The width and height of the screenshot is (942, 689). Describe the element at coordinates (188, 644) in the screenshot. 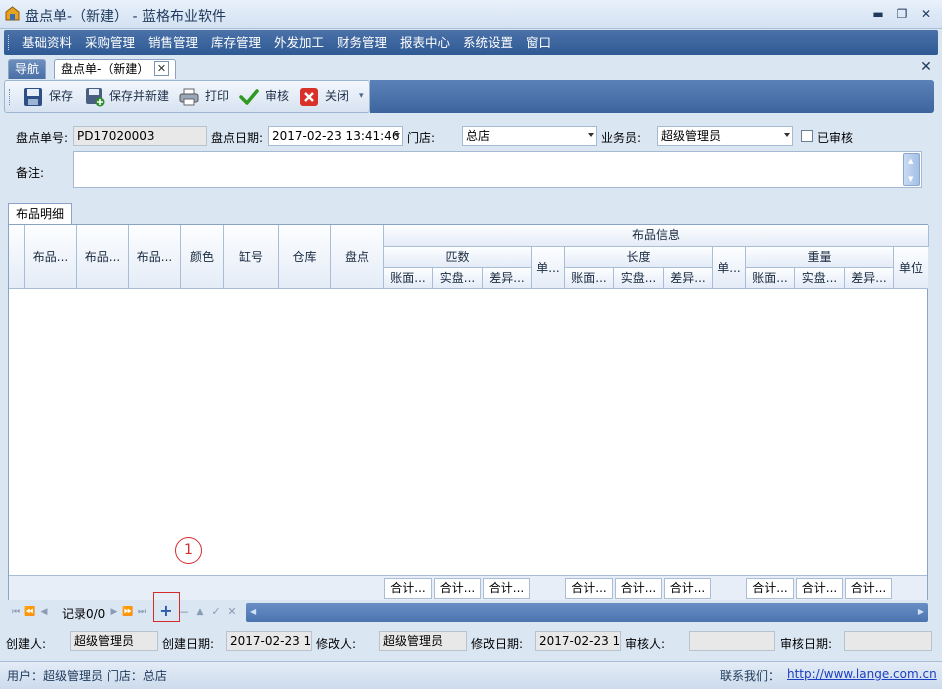

I see `created-date-label: 创建日期:` at that location.